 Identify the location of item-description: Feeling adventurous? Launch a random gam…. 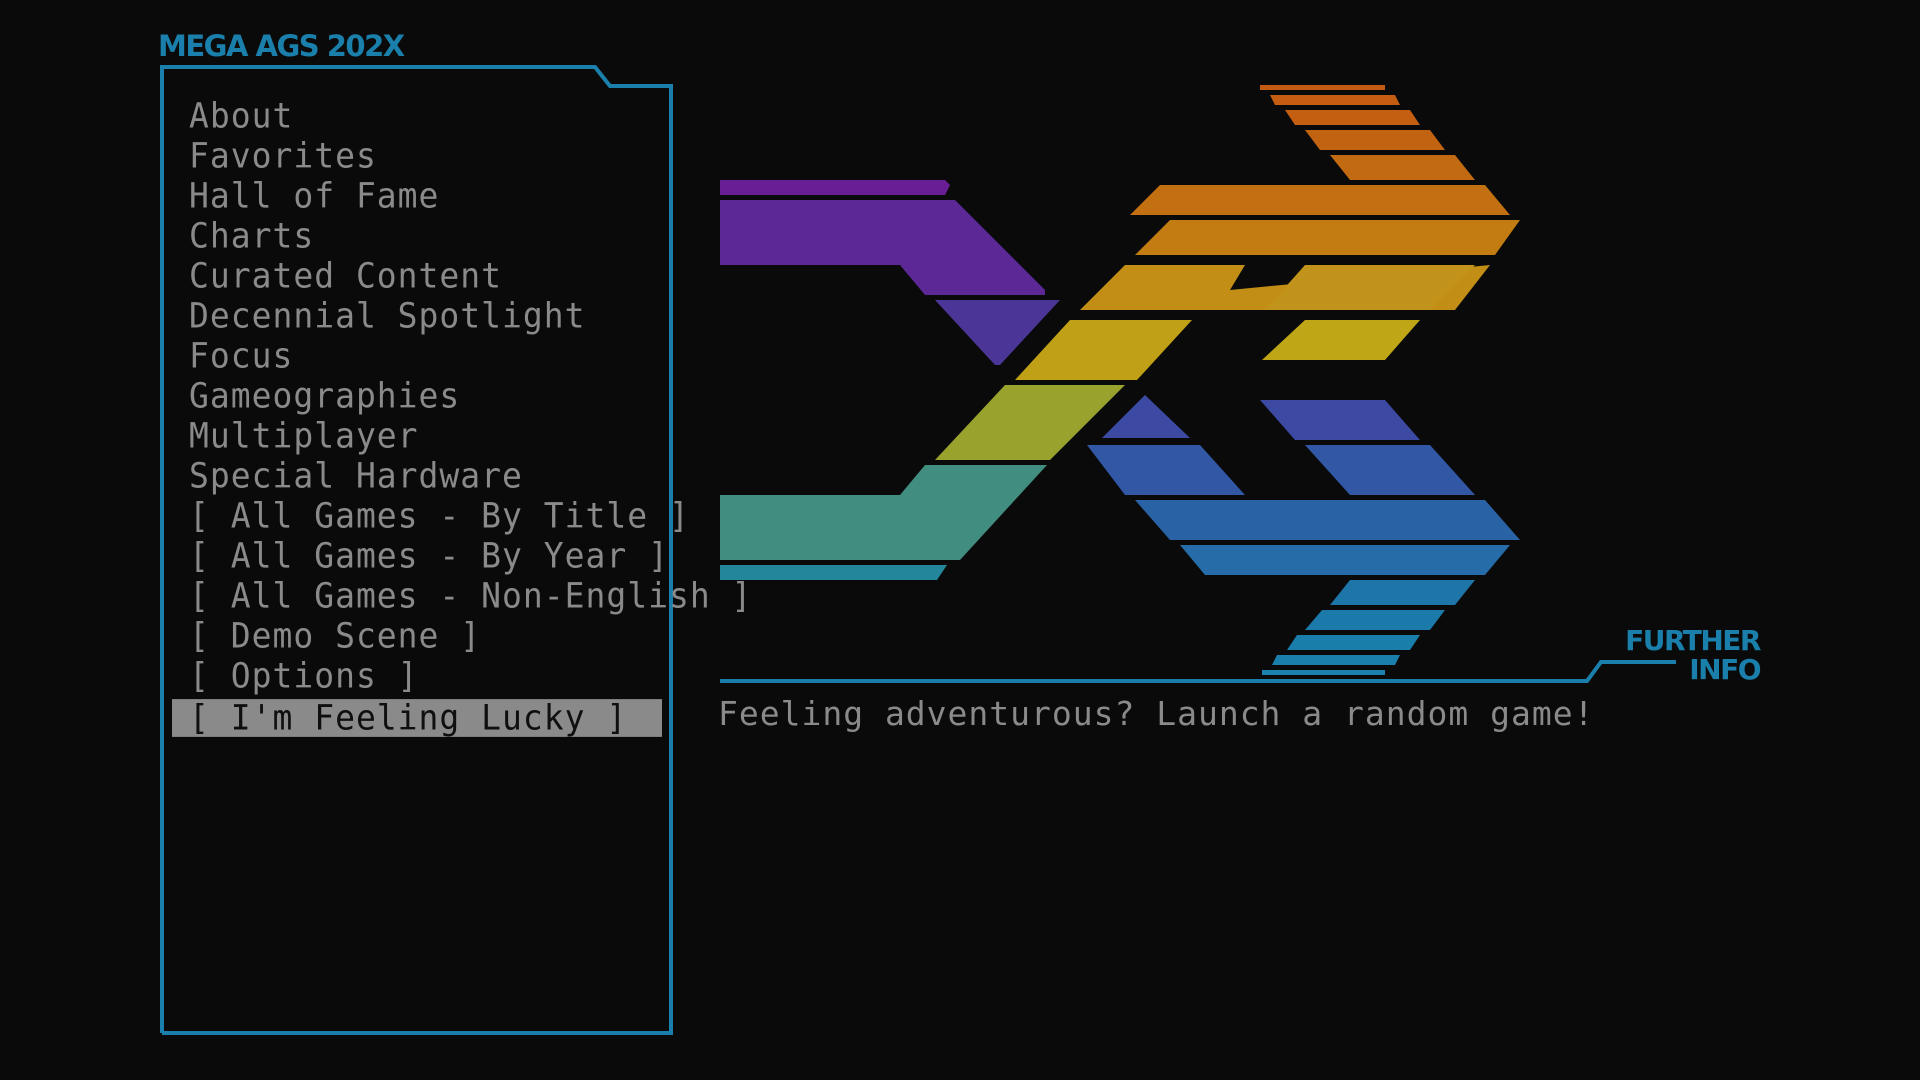
(1156, 713).